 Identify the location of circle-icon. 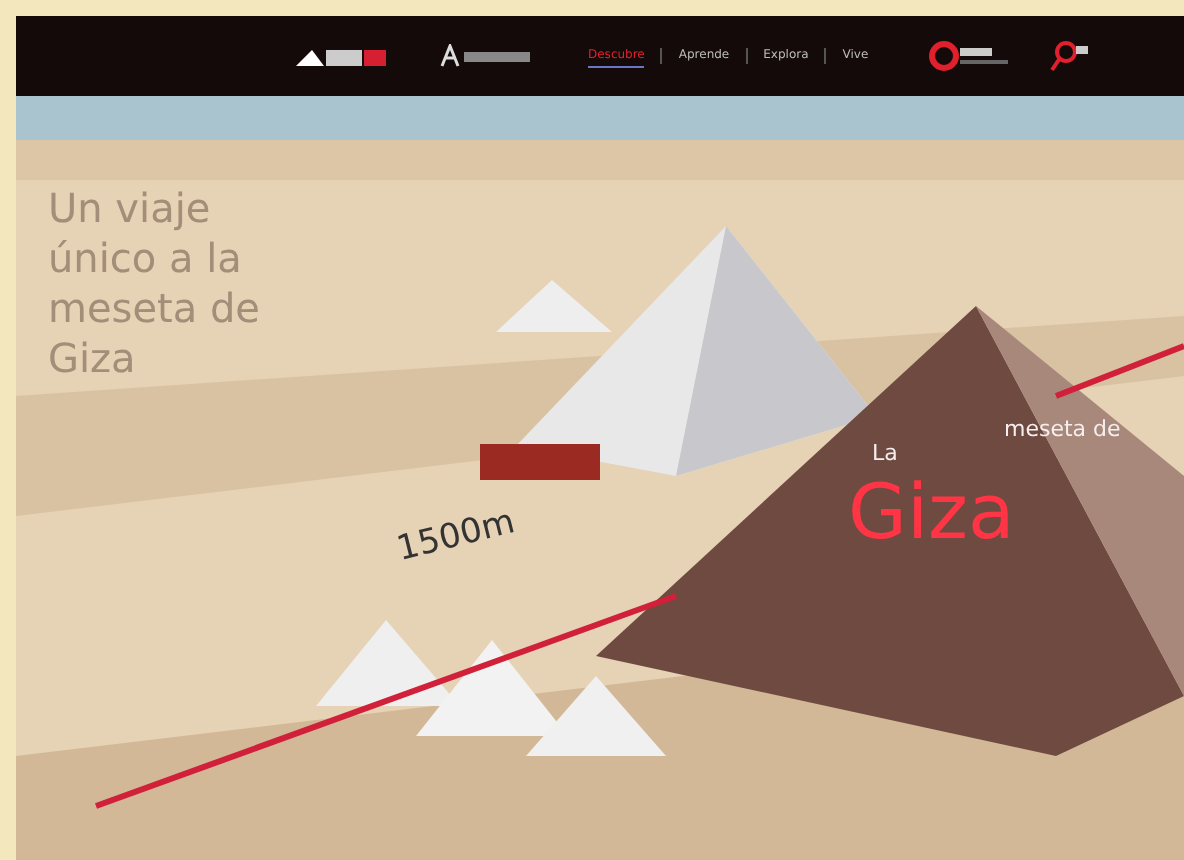
(970, 56).